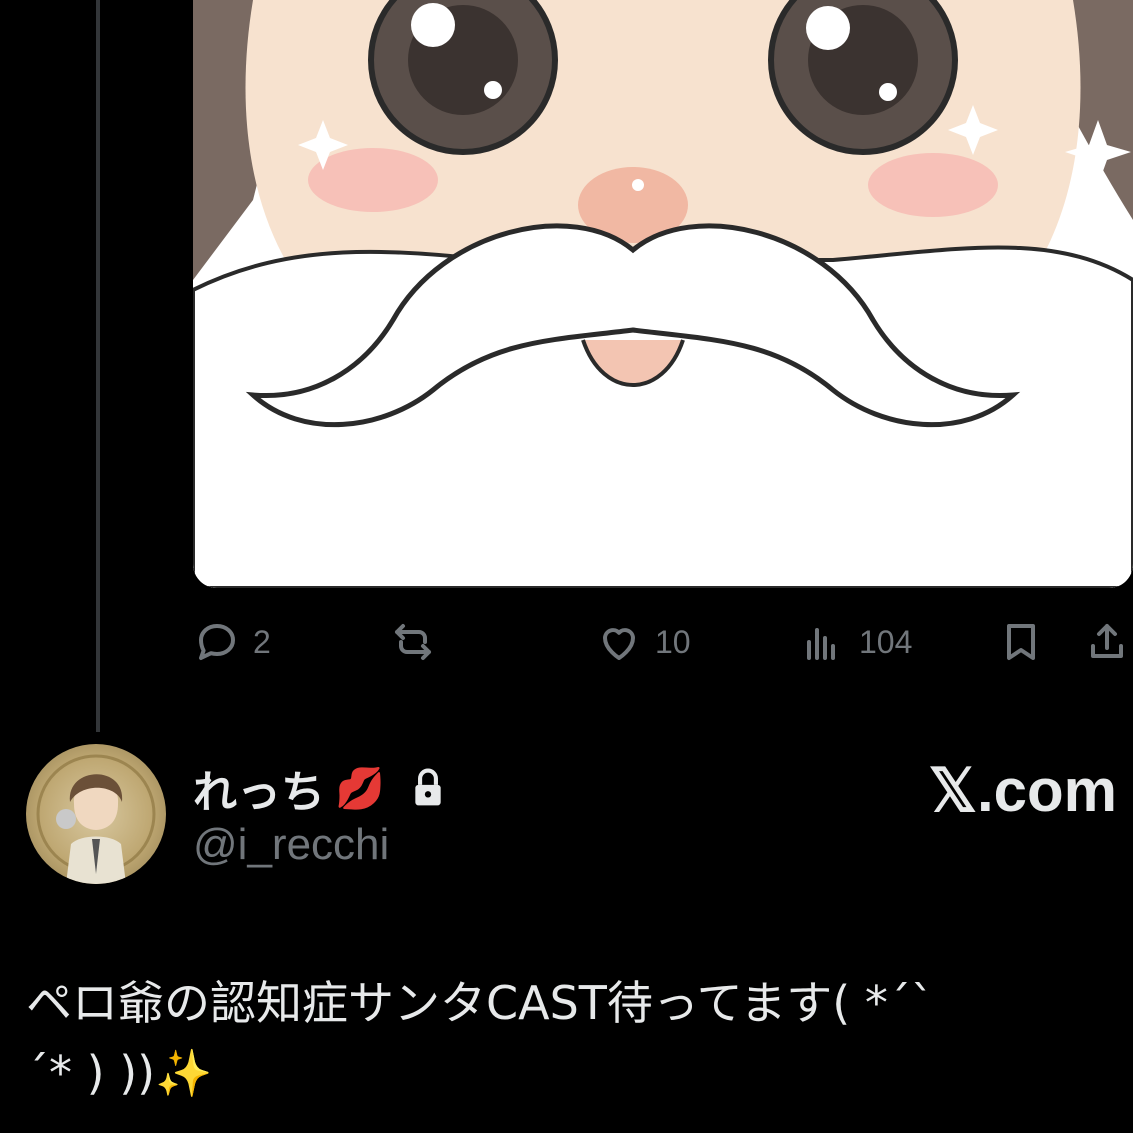  Describe the element at coordinates (821, 644) in the screenshot. I see `views-icon` at that location.